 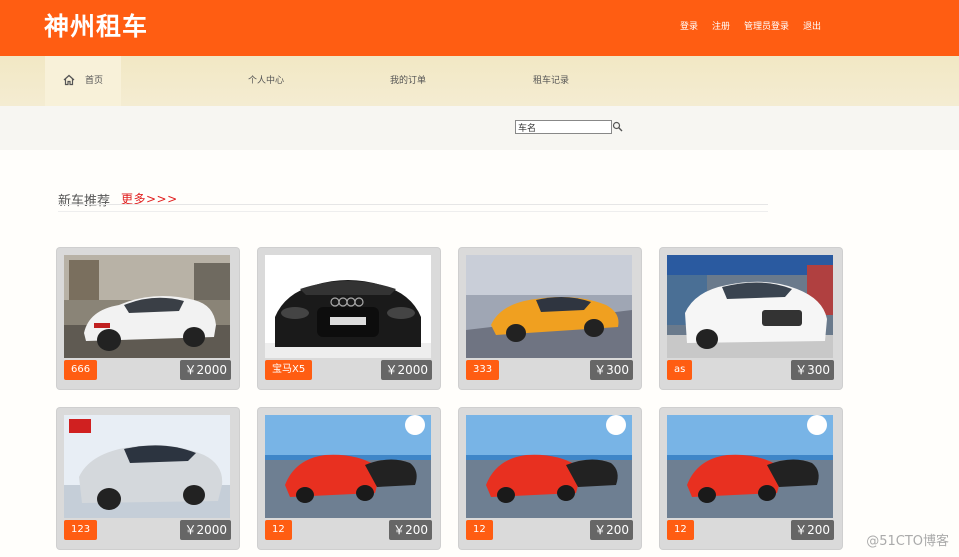 What do you see at coordinates (479, 128) in the screenshot?
I see `search-bar` at bounding box center [479, 128].